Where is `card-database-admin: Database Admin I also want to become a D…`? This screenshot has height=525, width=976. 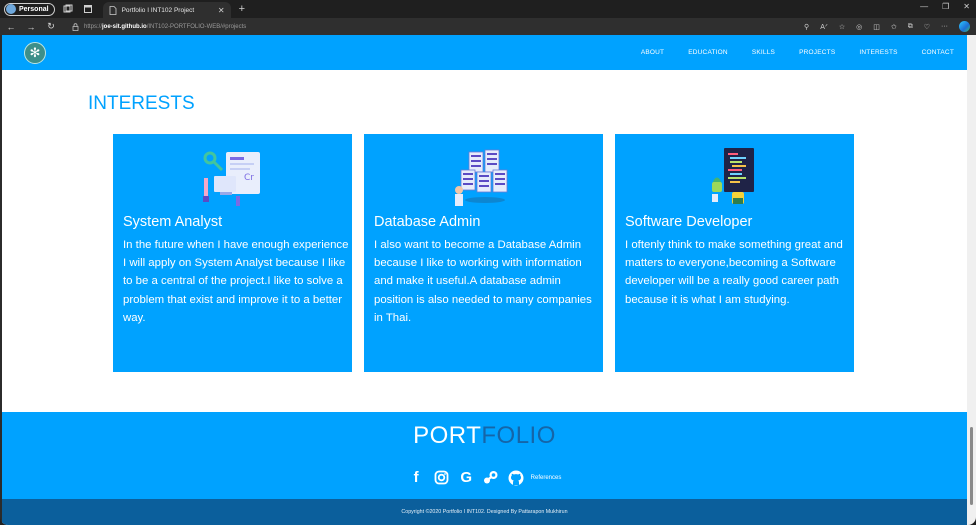 card-database-admin: Database Admin I also want to become a D… is located at coordinates (483, 253).